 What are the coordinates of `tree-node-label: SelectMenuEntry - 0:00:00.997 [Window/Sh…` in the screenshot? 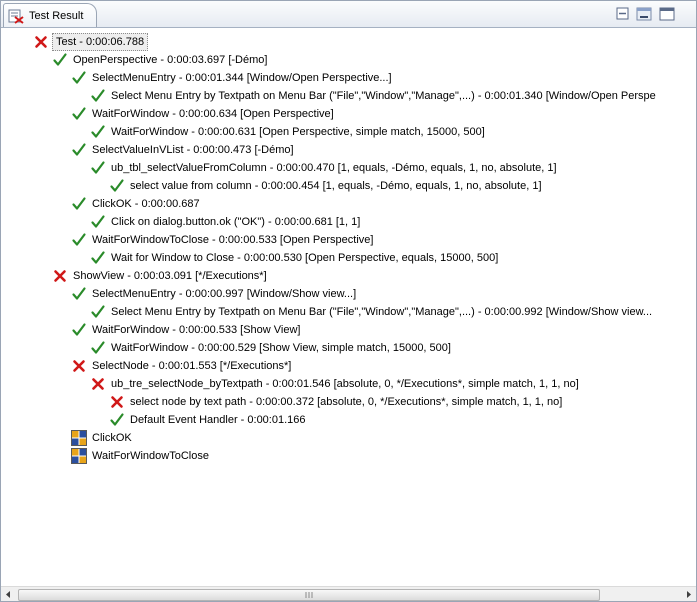 It's located at (224, 294).